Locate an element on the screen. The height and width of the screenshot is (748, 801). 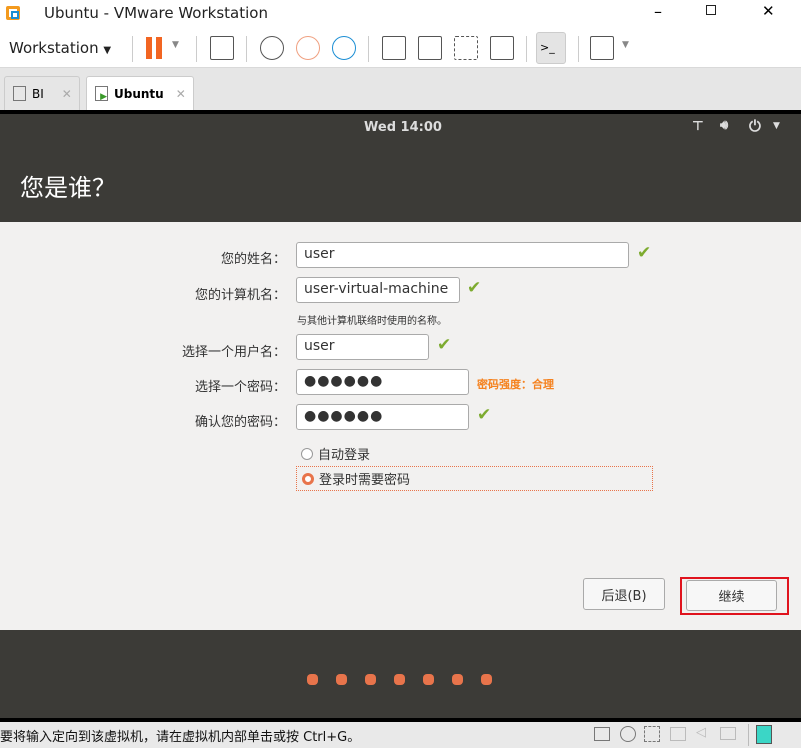
confirm-password-input: ●●●●●● is located at coordinates (382, 417).